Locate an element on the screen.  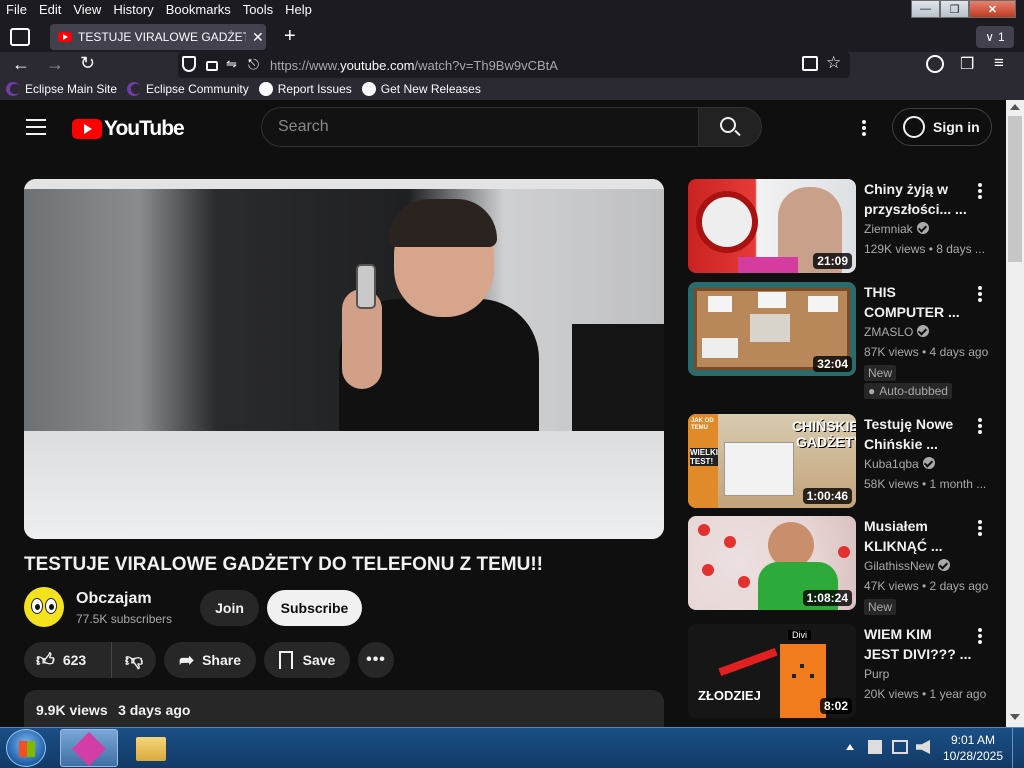
minimize-button: — is located at coordinates (925, 9).